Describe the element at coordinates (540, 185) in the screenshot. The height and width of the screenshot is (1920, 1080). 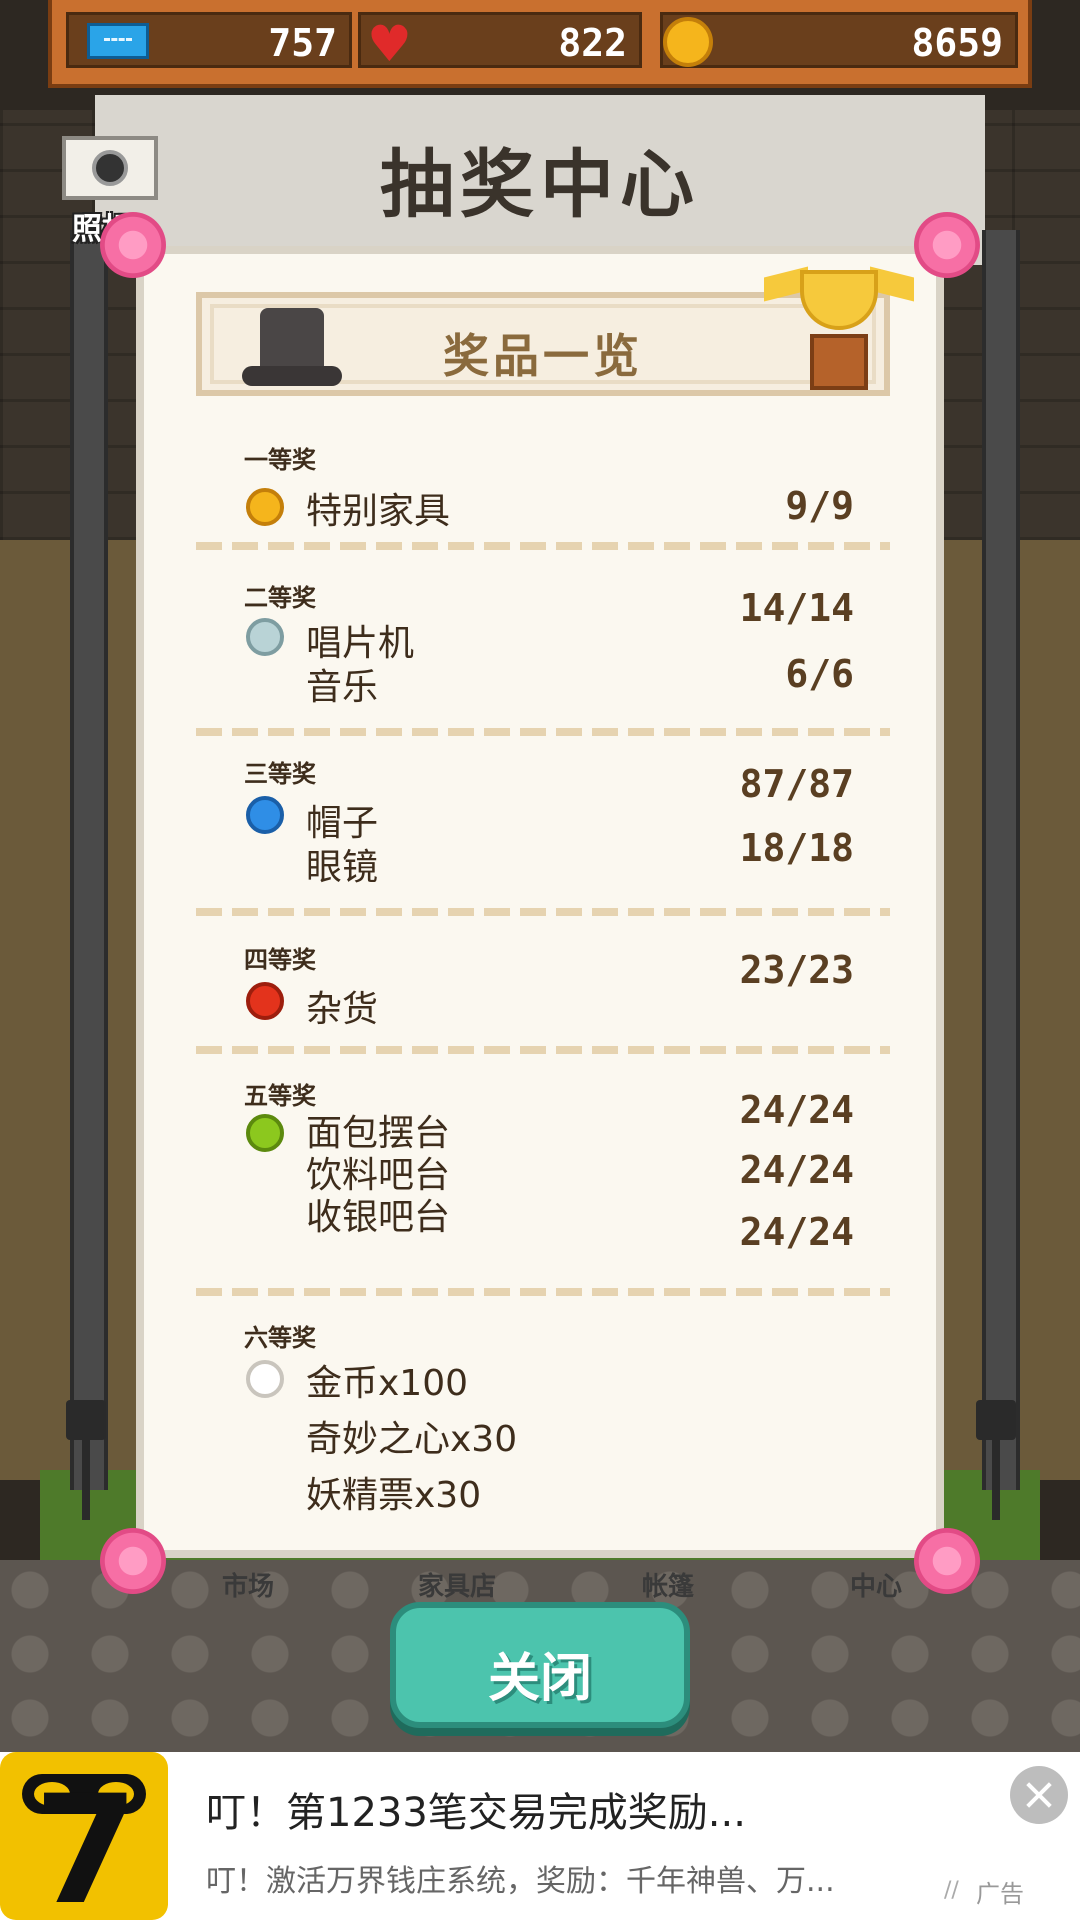
I see `building-title: 抽奖中心` at that location.